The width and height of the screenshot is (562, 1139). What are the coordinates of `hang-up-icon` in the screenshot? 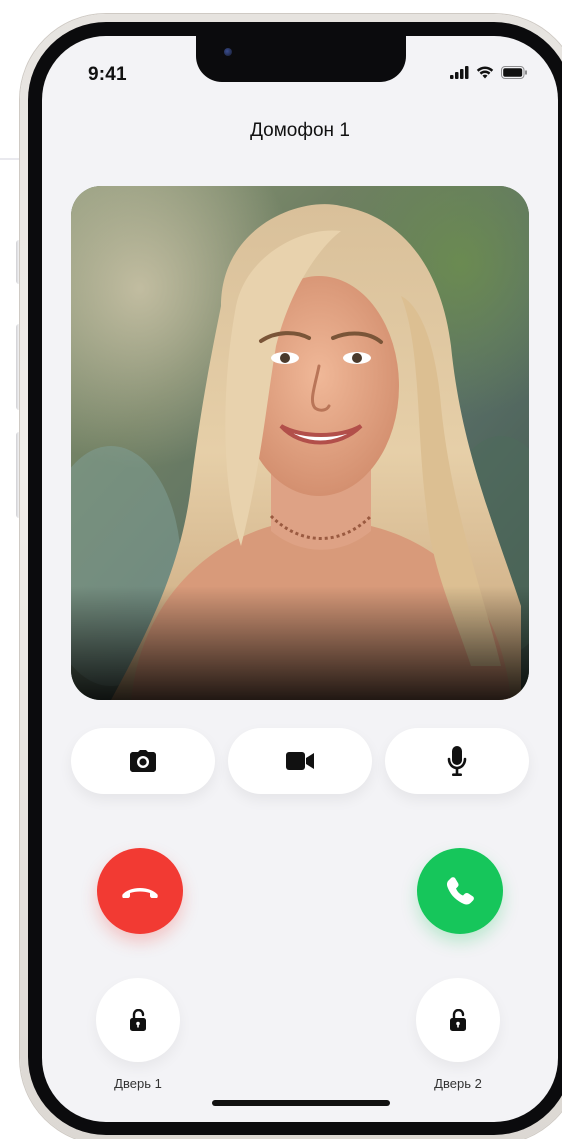 It's located at (140, 893).